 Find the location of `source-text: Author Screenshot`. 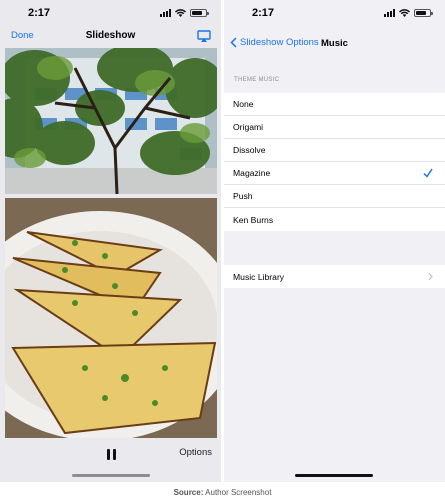

source-text: Author Screenshot is located at coordinates (238, 492).